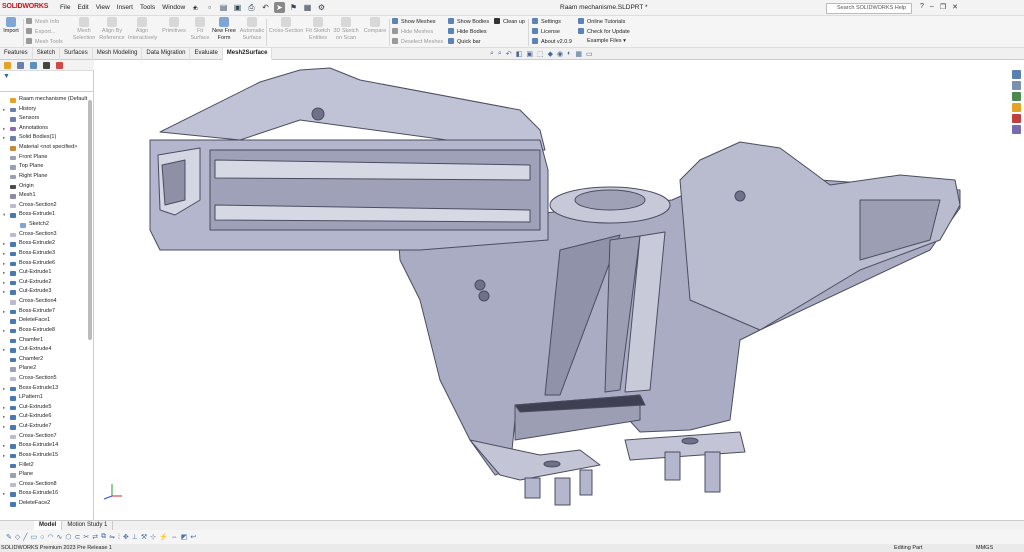 This screenshot has height=552, width=1024. Describe the element at coordinates (1016, 118) in the screenshot. I see `appearances-icon` at that location.